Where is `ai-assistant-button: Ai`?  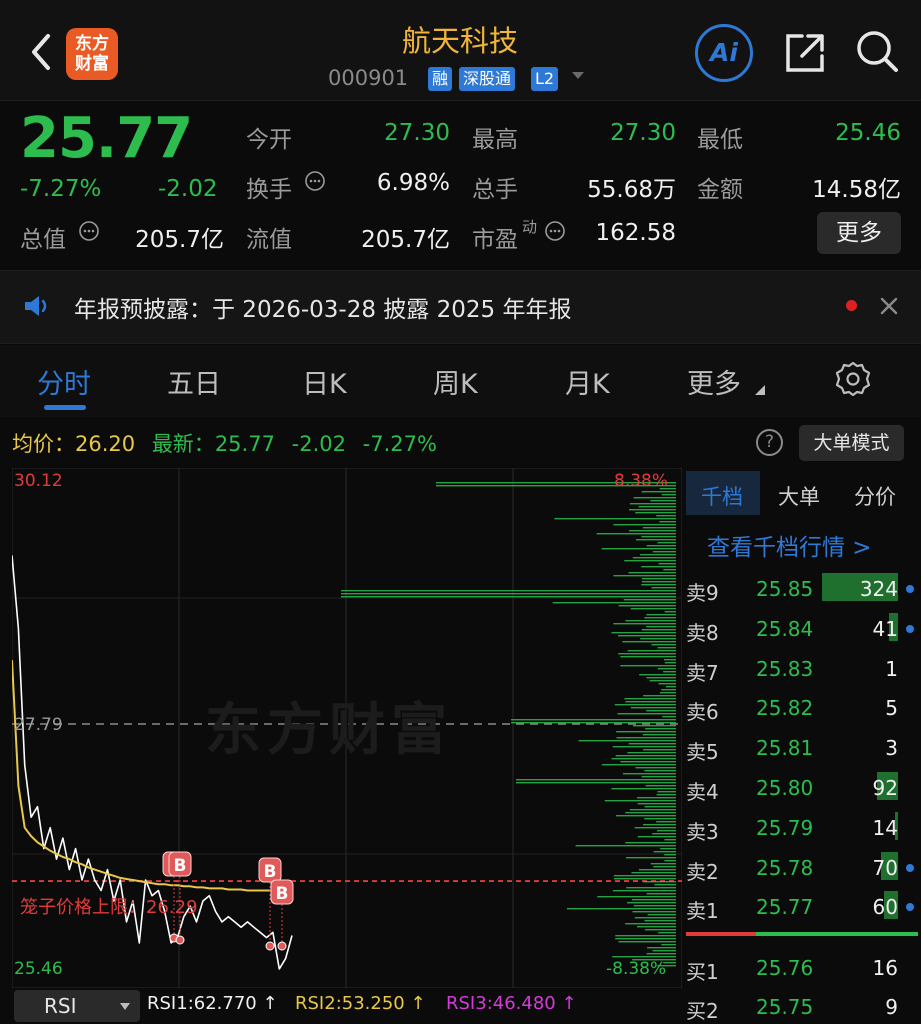
ai-assistant-button: Ai is located at coordinates (724, 53).